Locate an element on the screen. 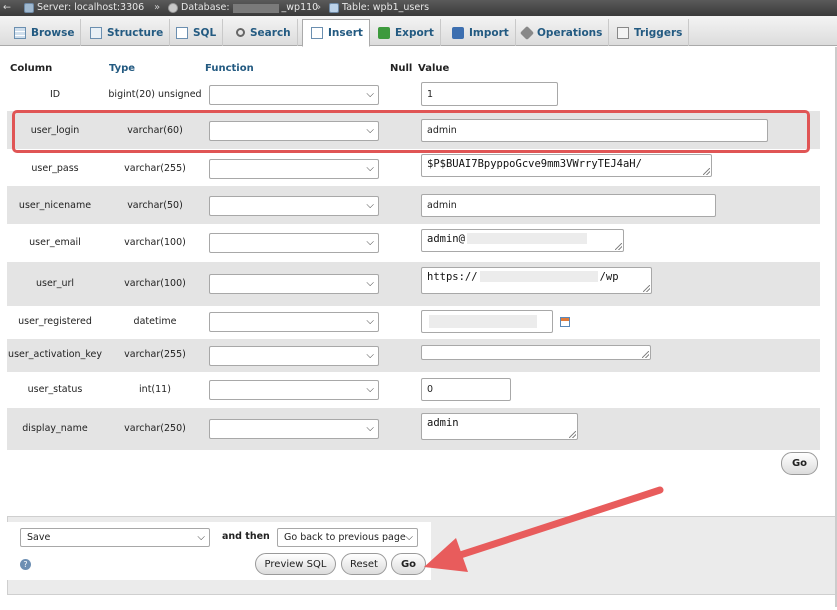  annotation-arrow is located at coordinates (544, 529).